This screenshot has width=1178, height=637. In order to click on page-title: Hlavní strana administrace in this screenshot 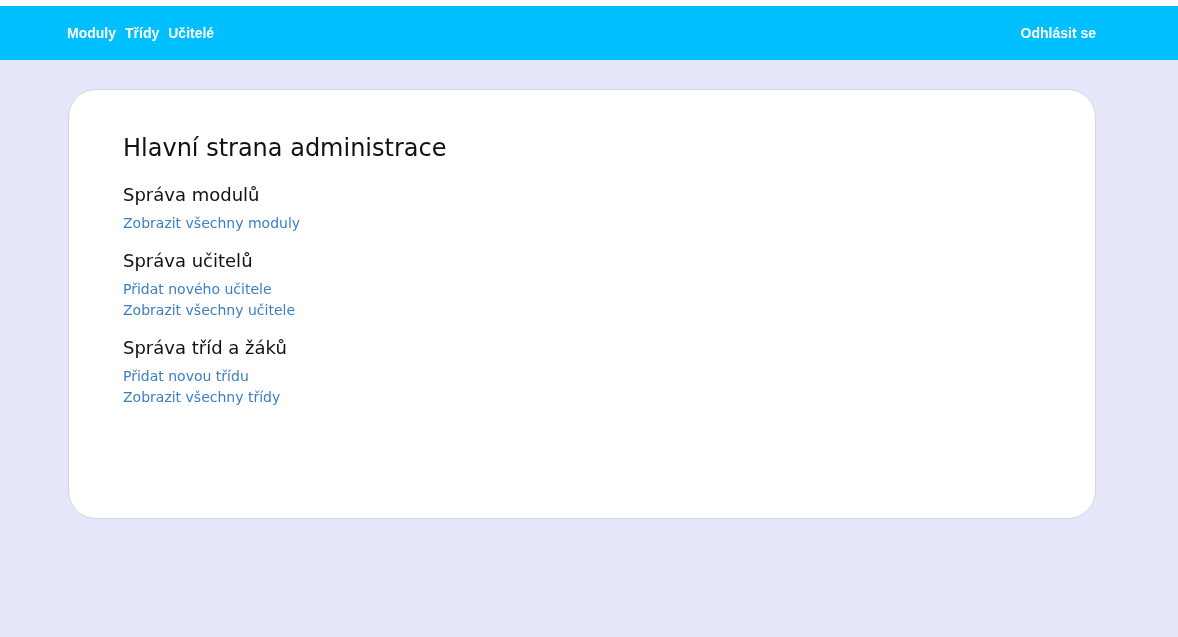, I will do `click(285, 148)`.